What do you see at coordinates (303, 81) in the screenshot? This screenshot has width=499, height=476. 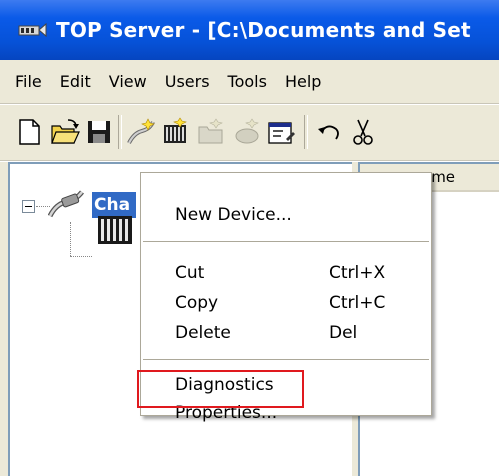 I see `menu-help: Help` at bounding box center [303, 81].